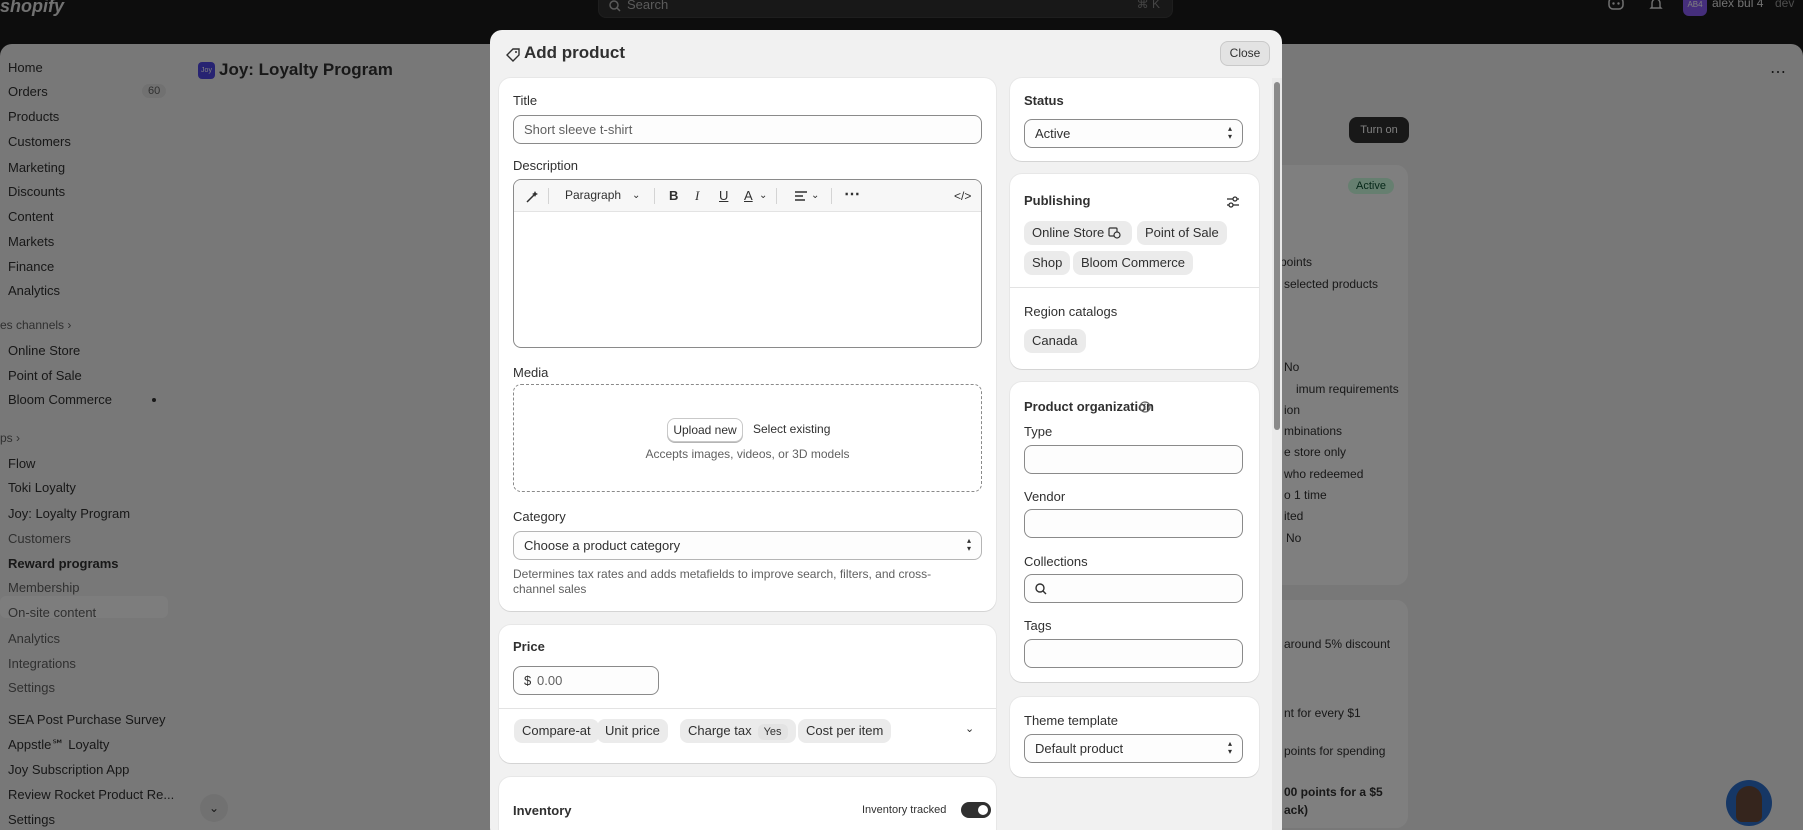 The image size is (1803, 830). Describe the element at coordinates (1053, 133) in the screenshot. I see `status-value: Active` at that location.